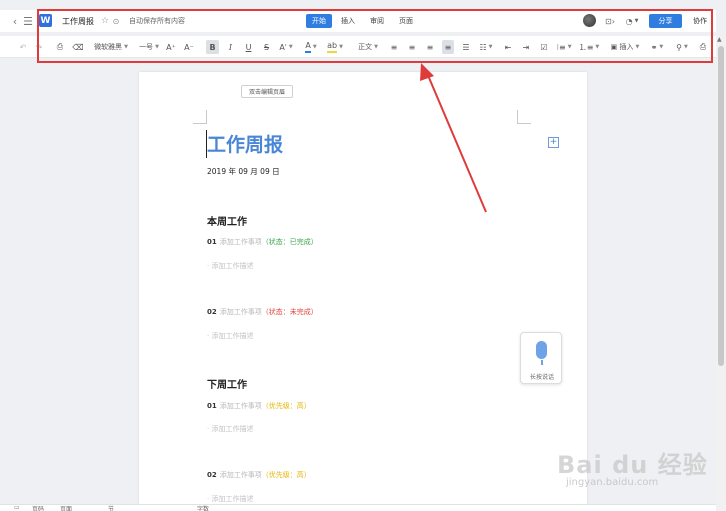 The width and height of the screenshot is (726, 511). Describe the element at coordinates (665, 21) in the screenshot. I see `share-button: 分享` at that location.